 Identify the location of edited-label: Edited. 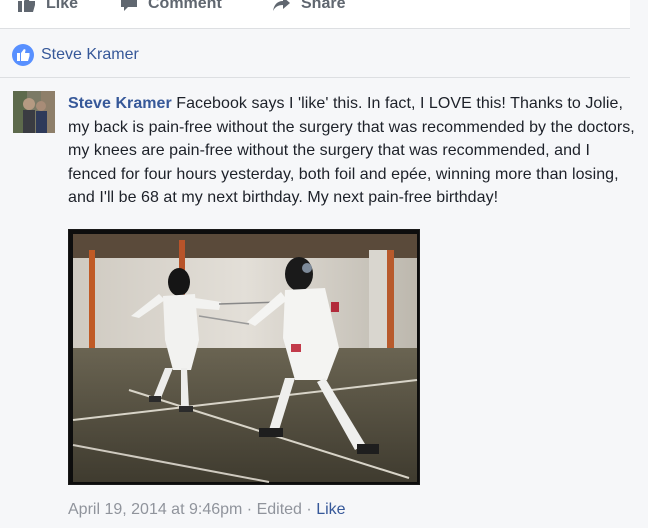
(279, 509).